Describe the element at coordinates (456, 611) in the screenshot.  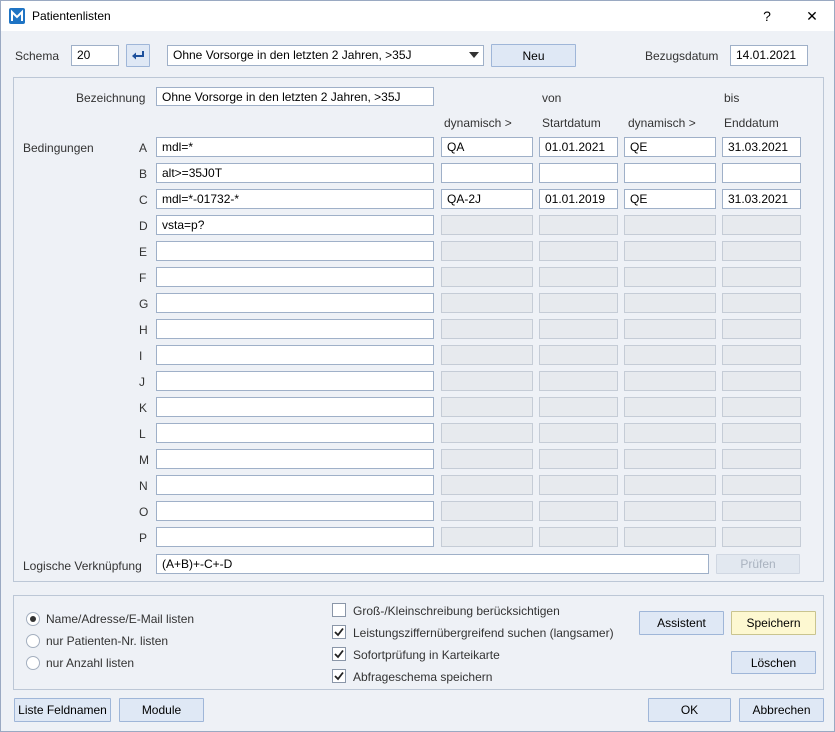
I see `option-checkbox-label: Groß-/Kleinschreibung berücksichtigen` at that location.